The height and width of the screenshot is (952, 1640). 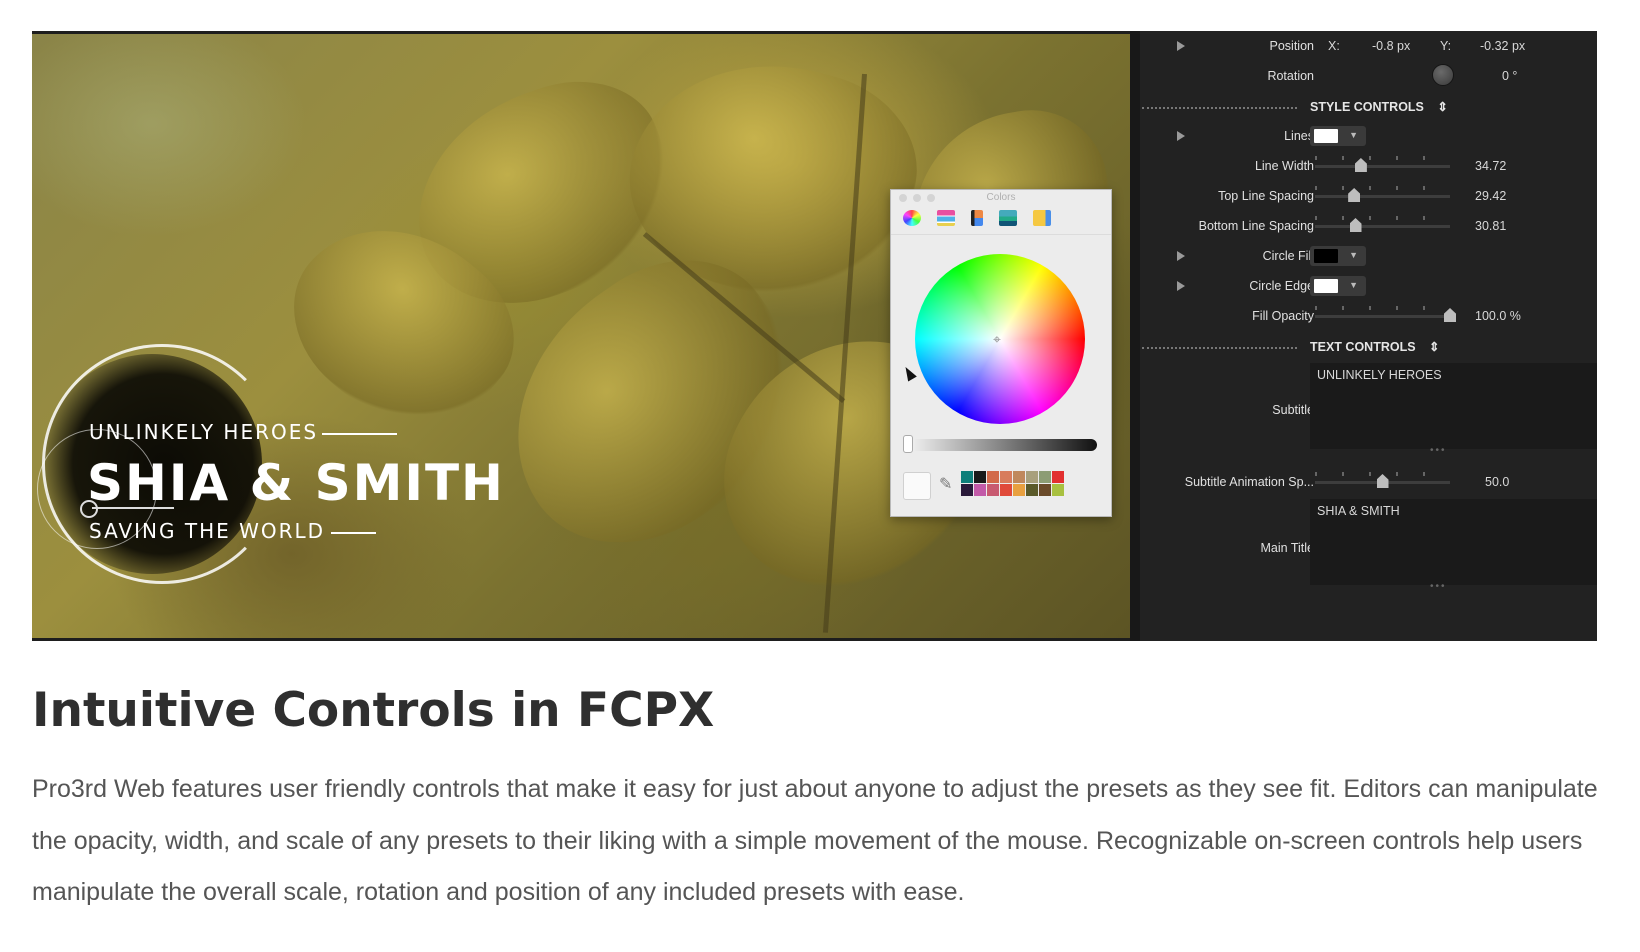 What do you see at coordinates (1368, 286) in the screenshot?
I see `circle-edge-row: Circle Edge ▼` at bounding box center [1368, 286].